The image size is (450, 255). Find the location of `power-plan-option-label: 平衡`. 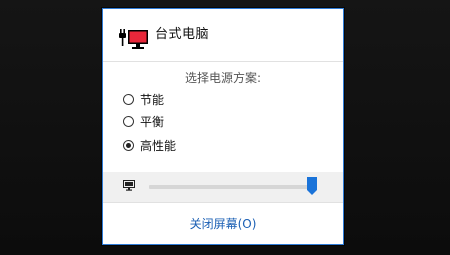

power-plan-option-label: 平衡 is located at coordinates (152, 121).